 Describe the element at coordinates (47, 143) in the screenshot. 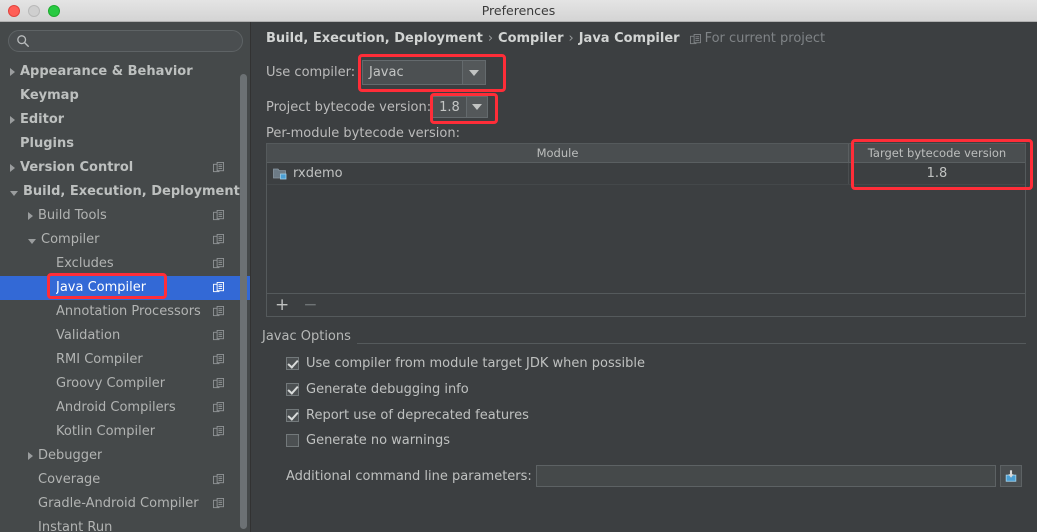

I see `sidebar-item-label: Plugins` at that location.